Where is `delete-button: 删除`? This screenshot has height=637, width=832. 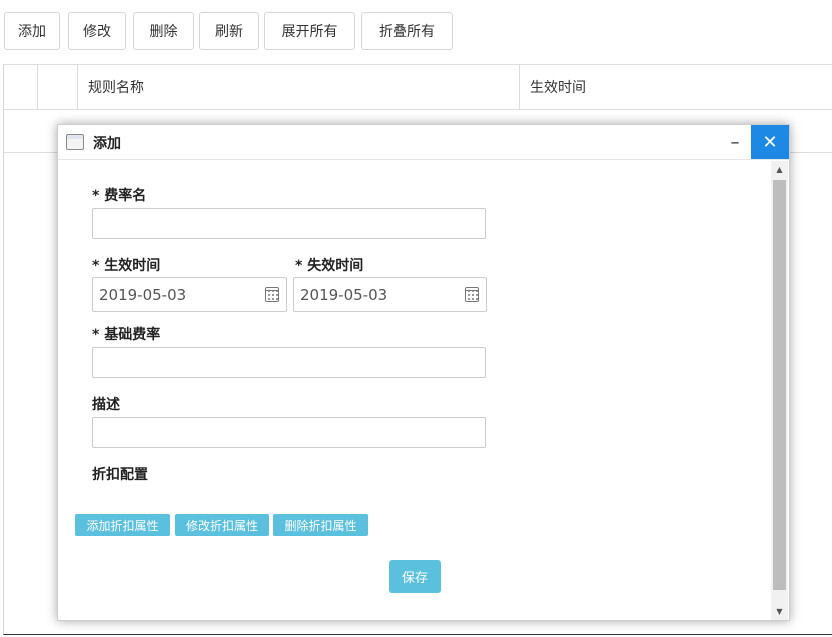
delete-button: 删除 is located at coordinates (163, 31).